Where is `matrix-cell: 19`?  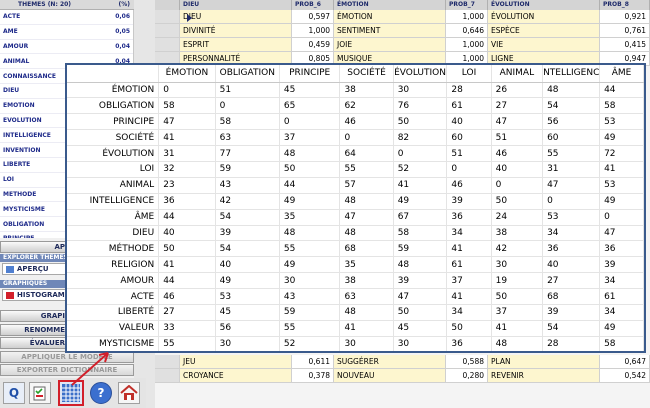
matrix-cell: 19 is located at coordinates (517, 281).